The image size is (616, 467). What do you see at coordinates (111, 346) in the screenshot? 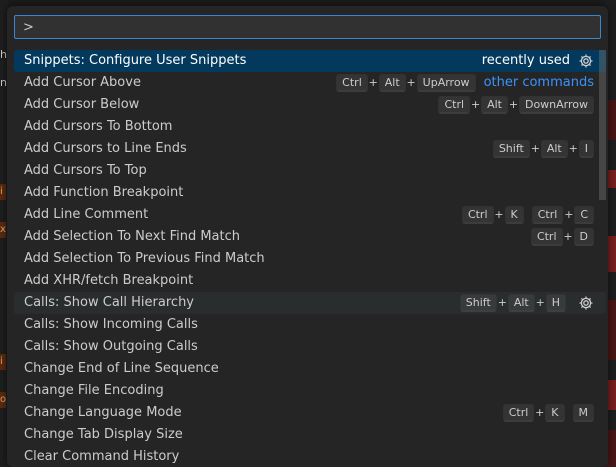
I see `command-label: Calls: Show Outgoing Calls` at bounding box center [111, 346].